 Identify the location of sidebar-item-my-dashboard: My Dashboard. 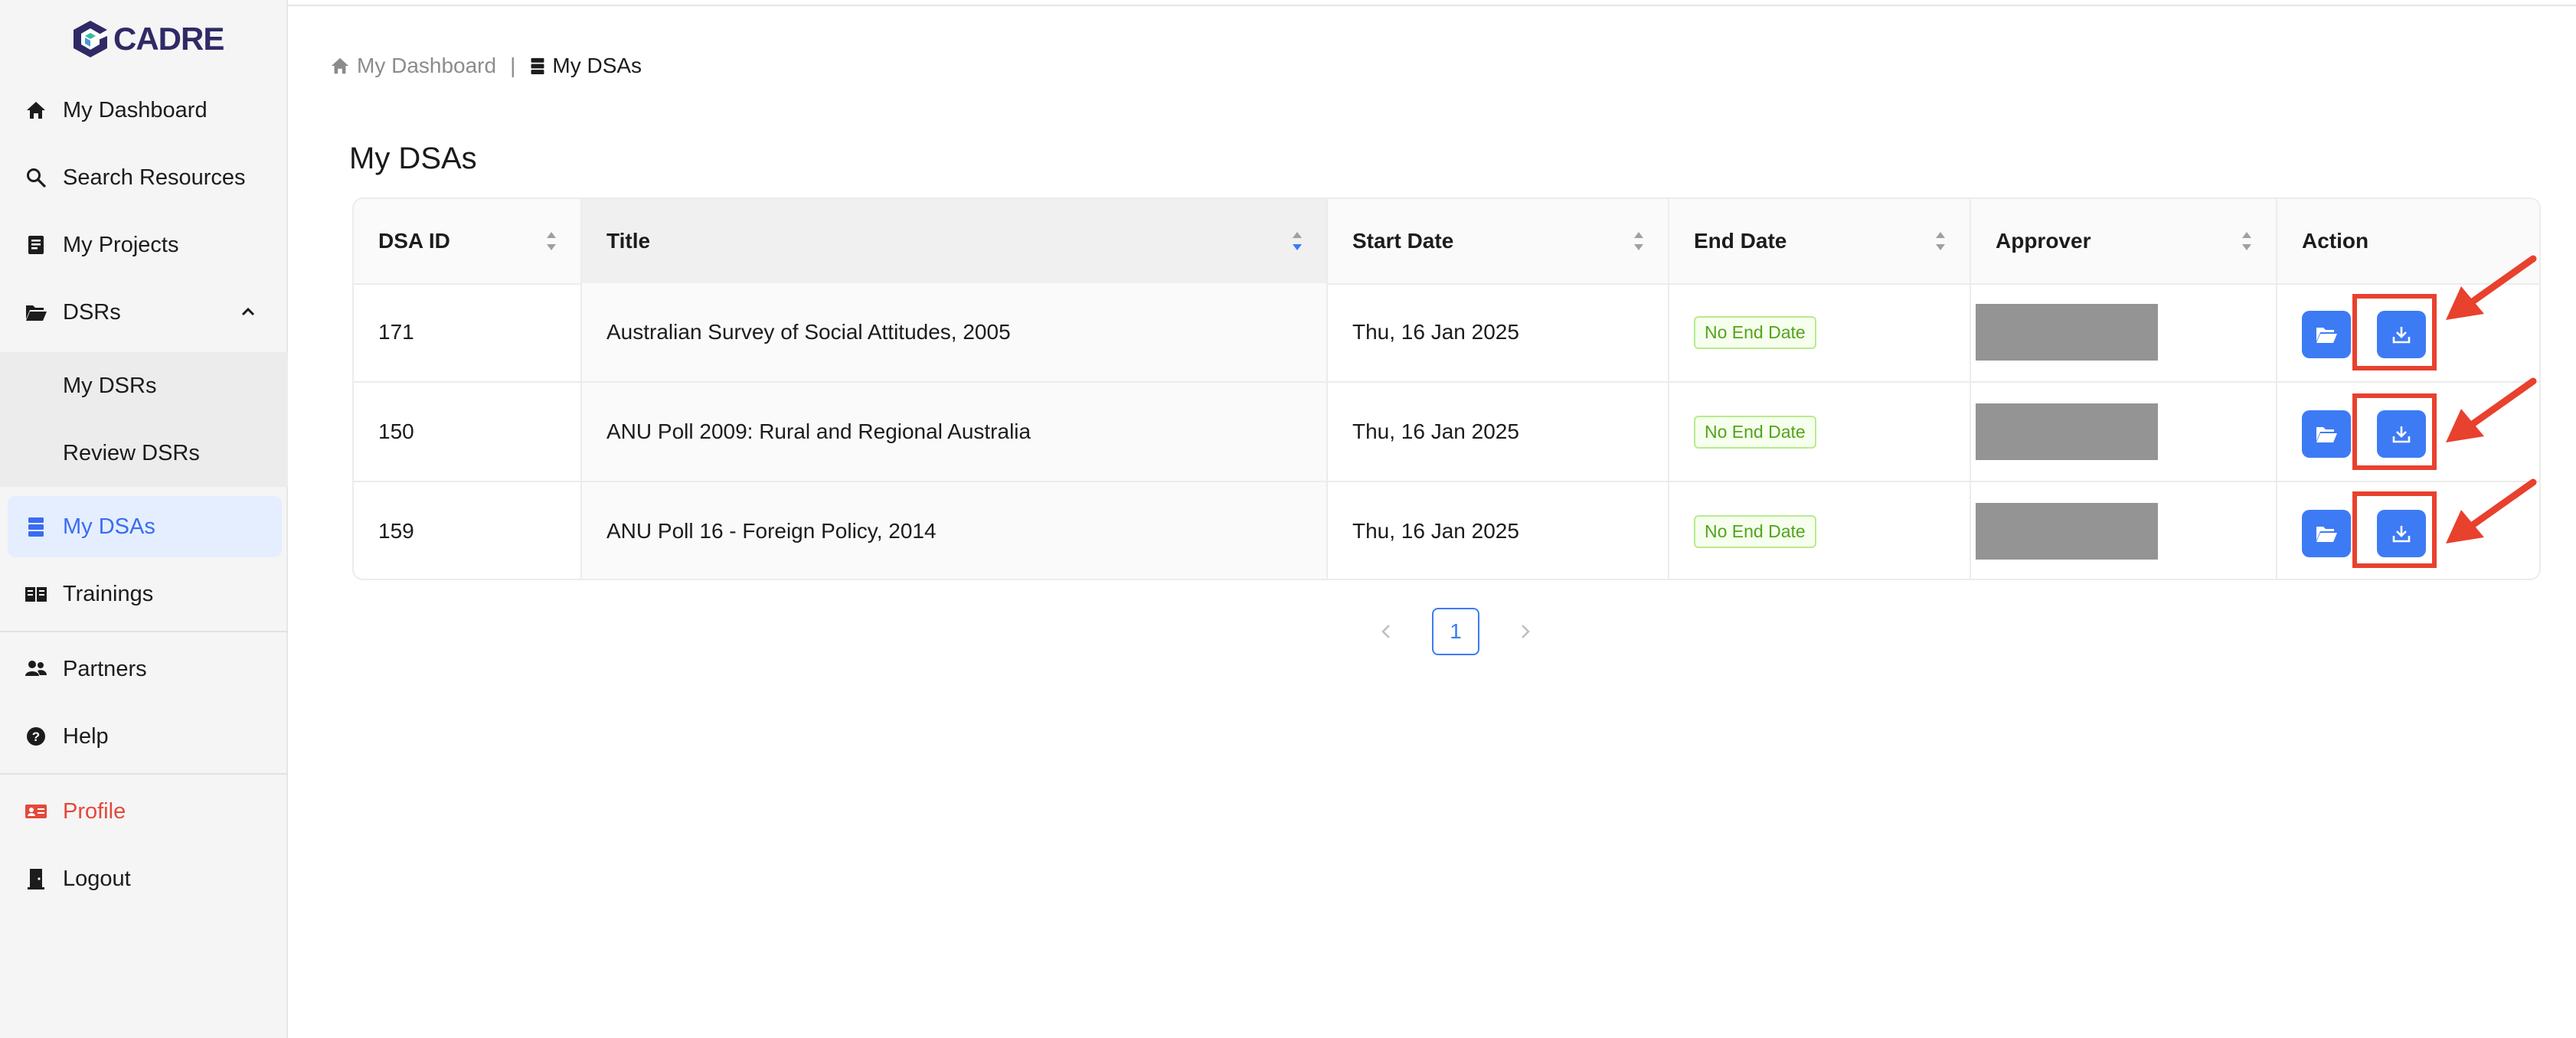
(144, 110).